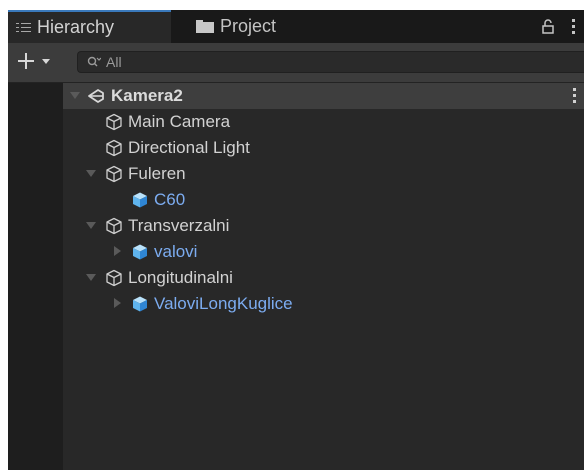  I want to click on scene-menu-icon, so click(574, 96).